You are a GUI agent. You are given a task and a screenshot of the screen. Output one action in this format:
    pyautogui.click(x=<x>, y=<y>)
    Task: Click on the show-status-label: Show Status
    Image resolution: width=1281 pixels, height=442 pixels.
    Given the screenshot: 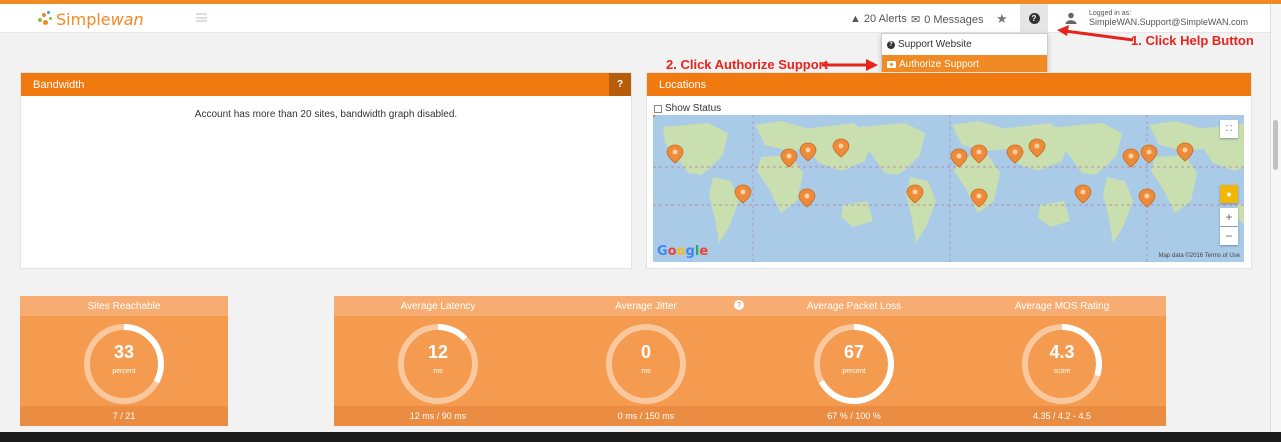 What is the action you would take?
    pyautogui.click(x=693, y=108)
    